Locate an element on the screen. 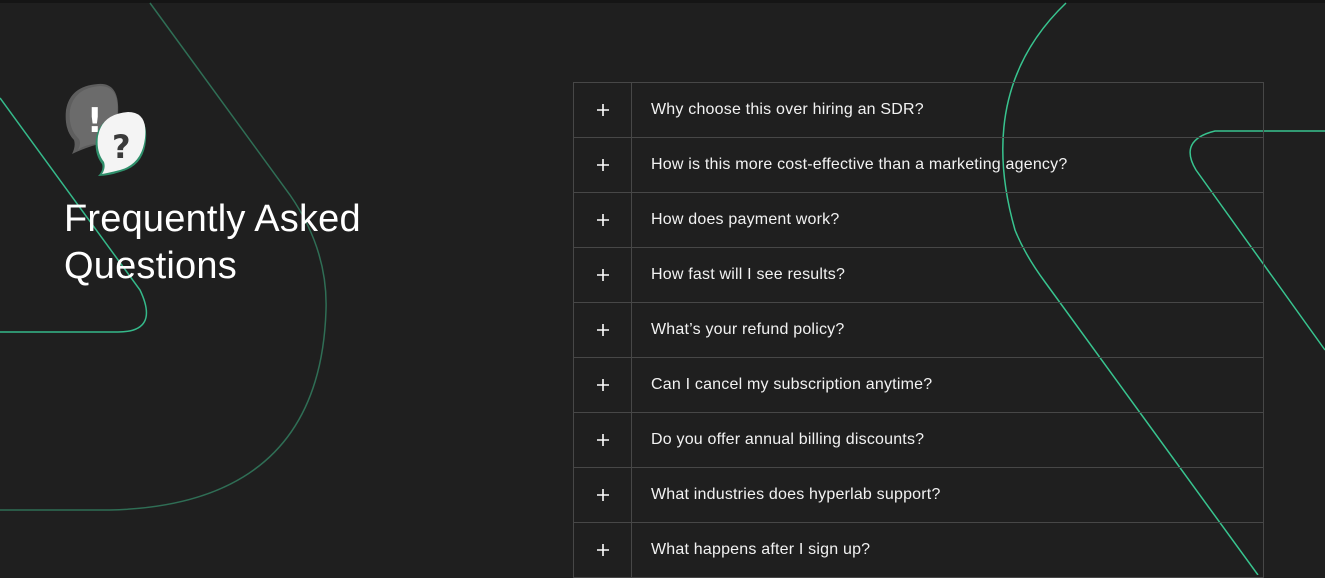  faq-question: Why choose this over hiring an SDR? is located at coordinates (947, 110).